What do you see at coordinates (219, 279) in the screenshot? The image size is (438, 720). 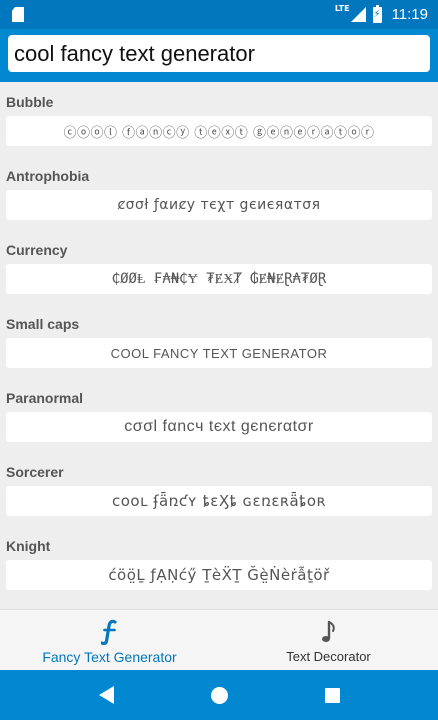 I see `style-preview: ₵ØØⱠ ₣₳₦₵Ɏ ₮ɆӾȾ ₲Ɇ₦ɆⱤ₳₮ØⱤ` at bounding box center [219, 279].